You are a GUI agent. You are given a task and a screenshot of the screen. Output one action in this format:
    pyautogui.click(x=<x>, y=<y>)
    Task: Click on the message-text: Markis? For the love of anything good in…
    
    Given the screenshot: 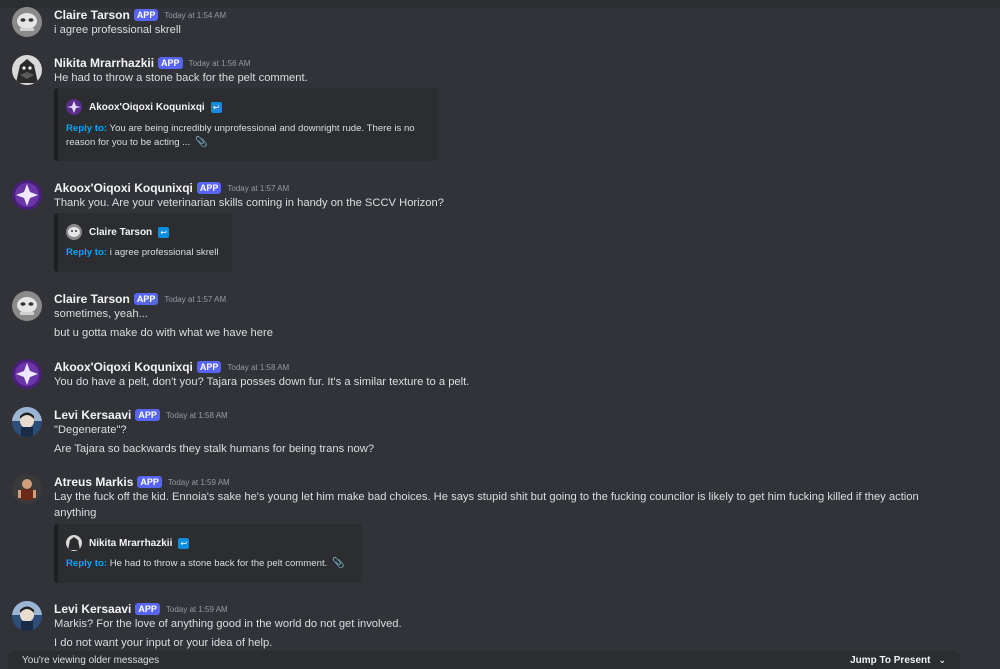 What is the action you would take?
    pyautogui.click(x=228, y=624)
    